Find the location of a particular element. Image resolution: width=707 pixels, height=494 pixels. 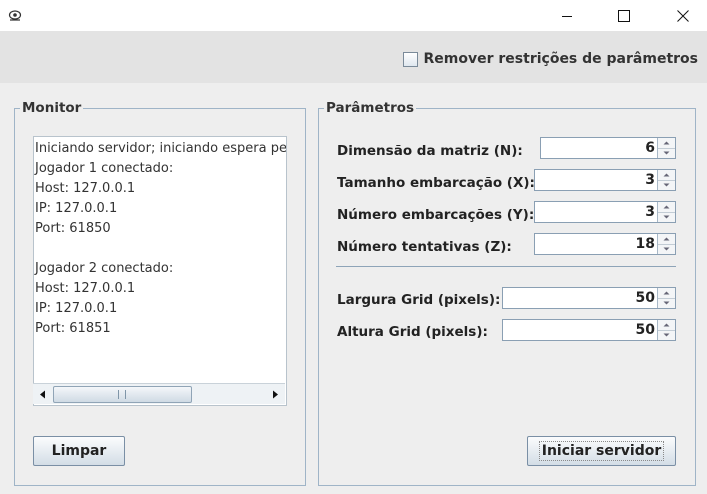

minimize-icon is located at coordinates (567, 16).